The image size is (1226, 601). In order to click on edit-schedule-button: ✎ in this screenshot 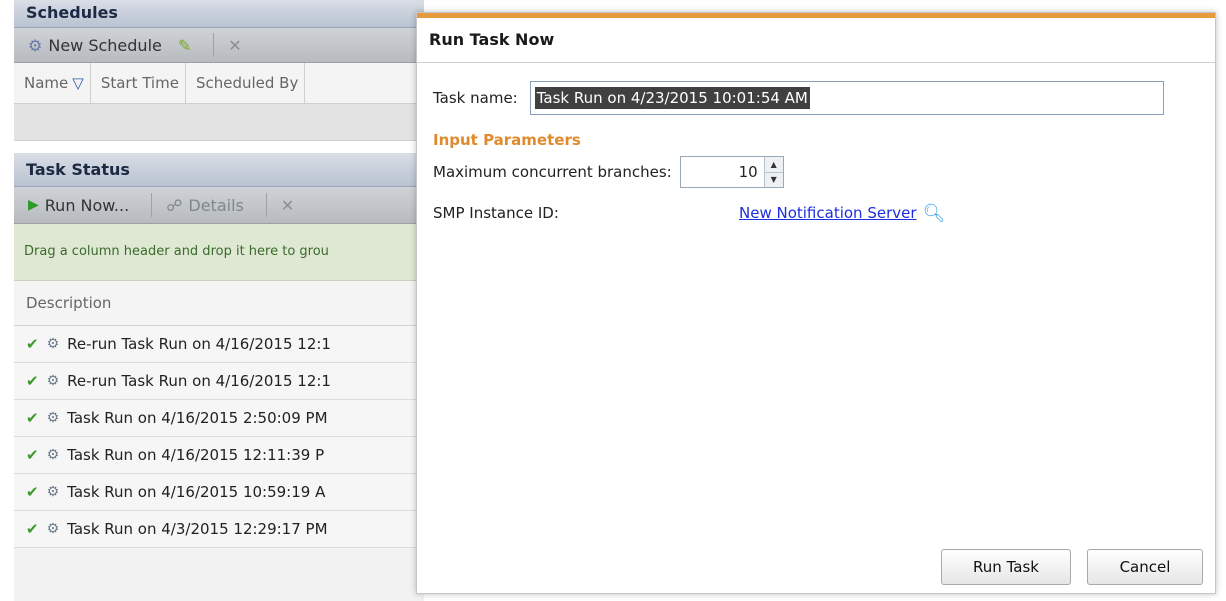, I will do `click(188, 45)`.